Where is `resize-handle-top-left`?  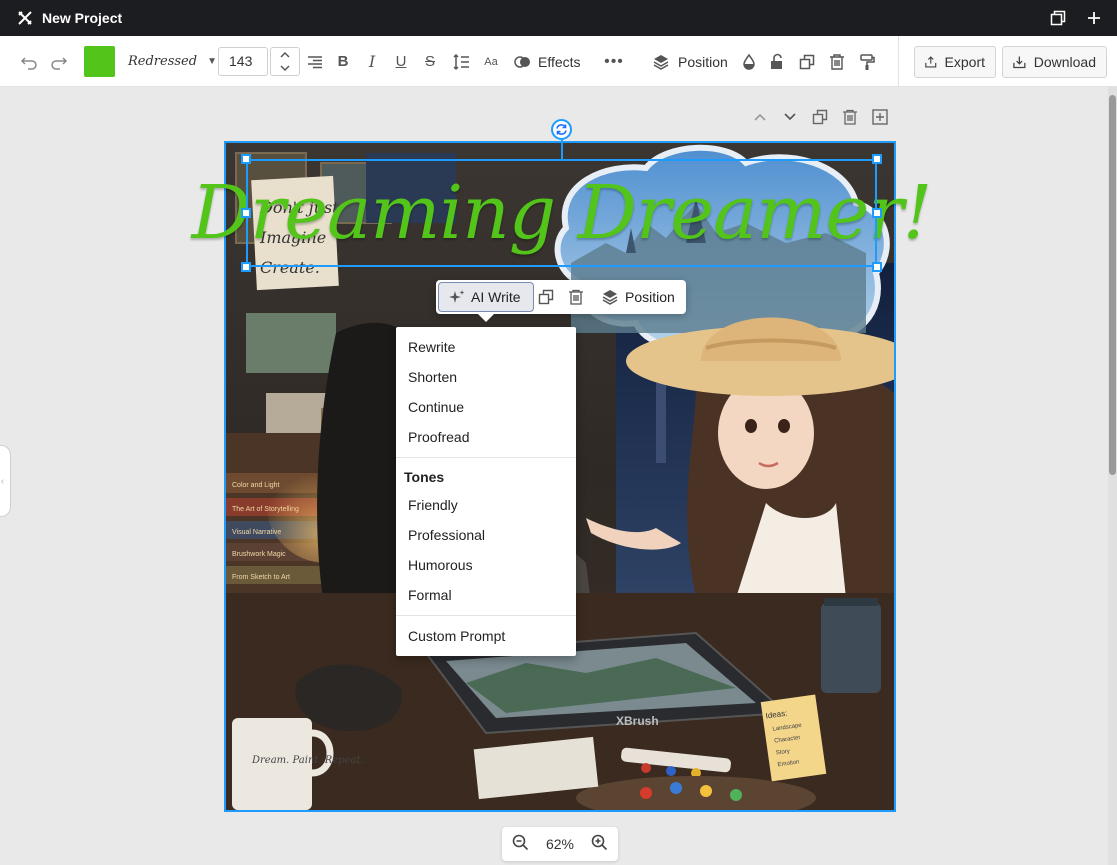 resize-handle-top-left is located at coordinates (246, 159).